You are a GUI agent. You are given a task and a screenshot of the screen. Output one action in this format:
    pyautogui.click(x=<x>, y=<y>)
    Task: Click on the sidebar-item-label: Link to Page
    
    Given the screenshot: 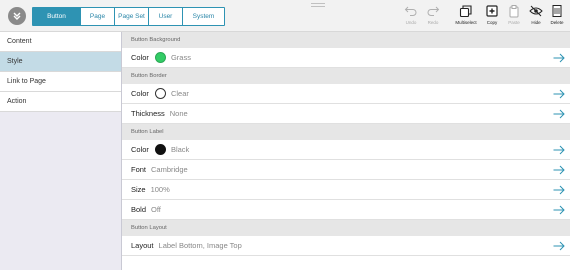 What is the action you would take?
    pyautogui.click(x=26, y=81)
    